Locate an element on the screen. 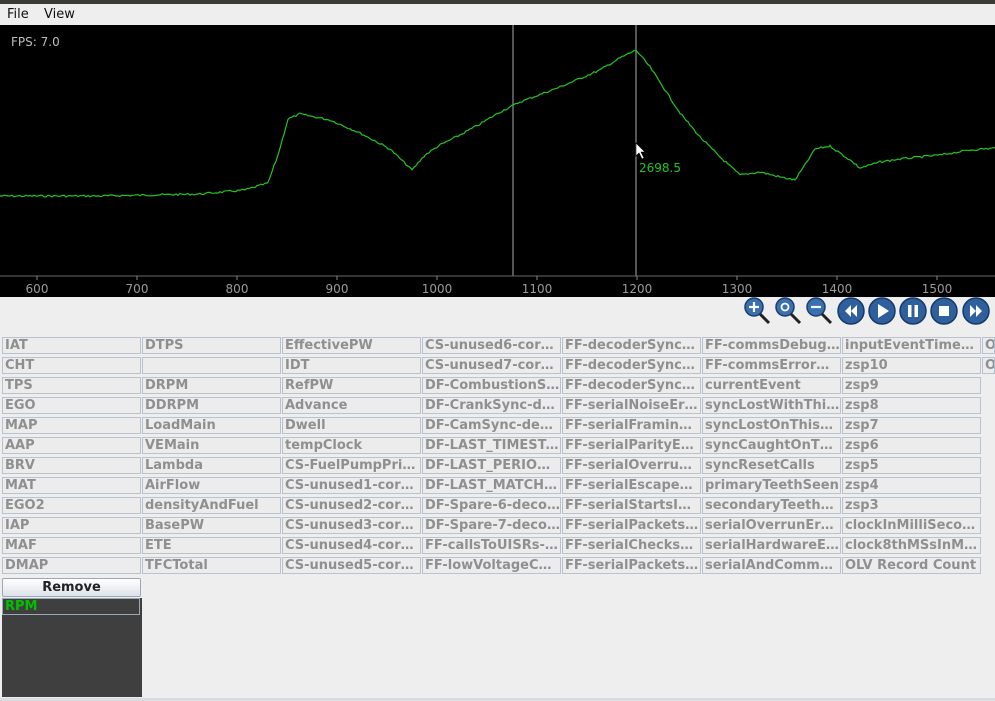  field-cell: syncResetCalls is located at coordinates (771, 465).